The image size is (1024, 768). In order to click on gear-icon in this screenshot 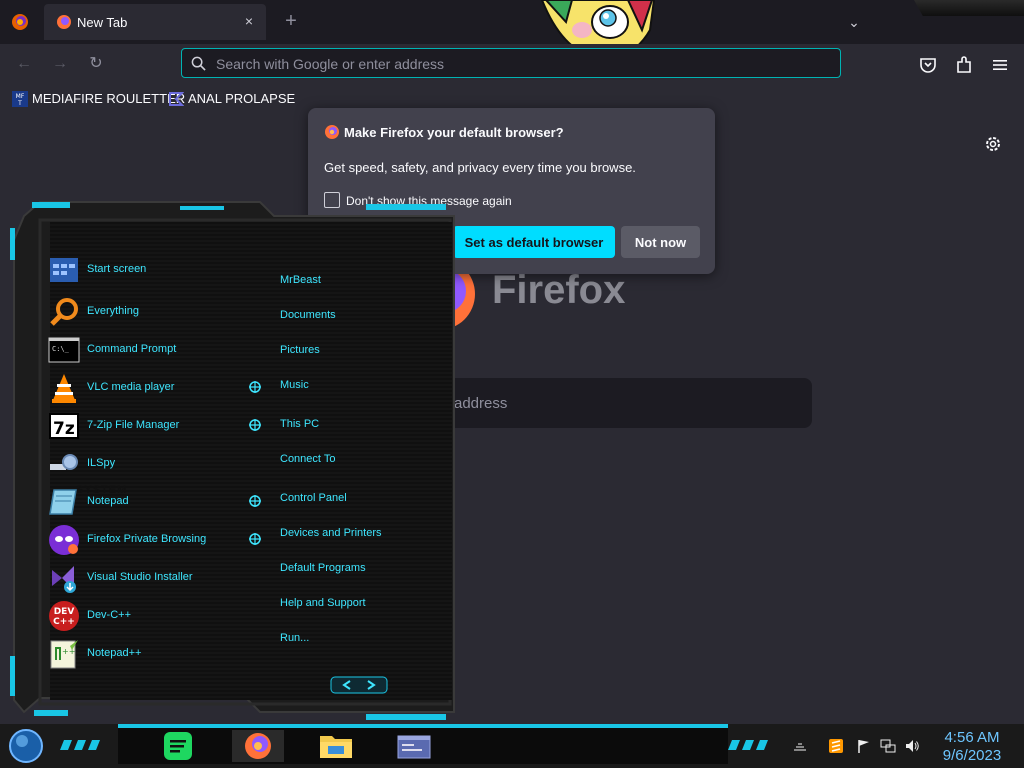, I will do `click(993, 144)`.